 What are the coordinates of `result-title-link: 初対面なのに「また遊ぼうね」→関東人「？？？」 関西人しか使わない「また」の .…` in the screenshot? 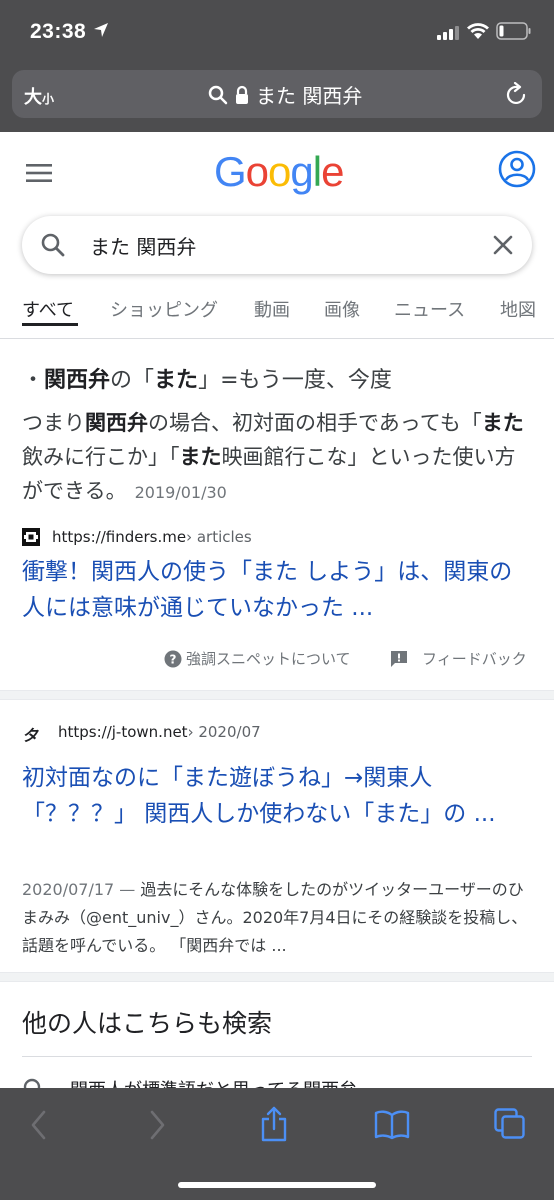 It's located at (278, 796).